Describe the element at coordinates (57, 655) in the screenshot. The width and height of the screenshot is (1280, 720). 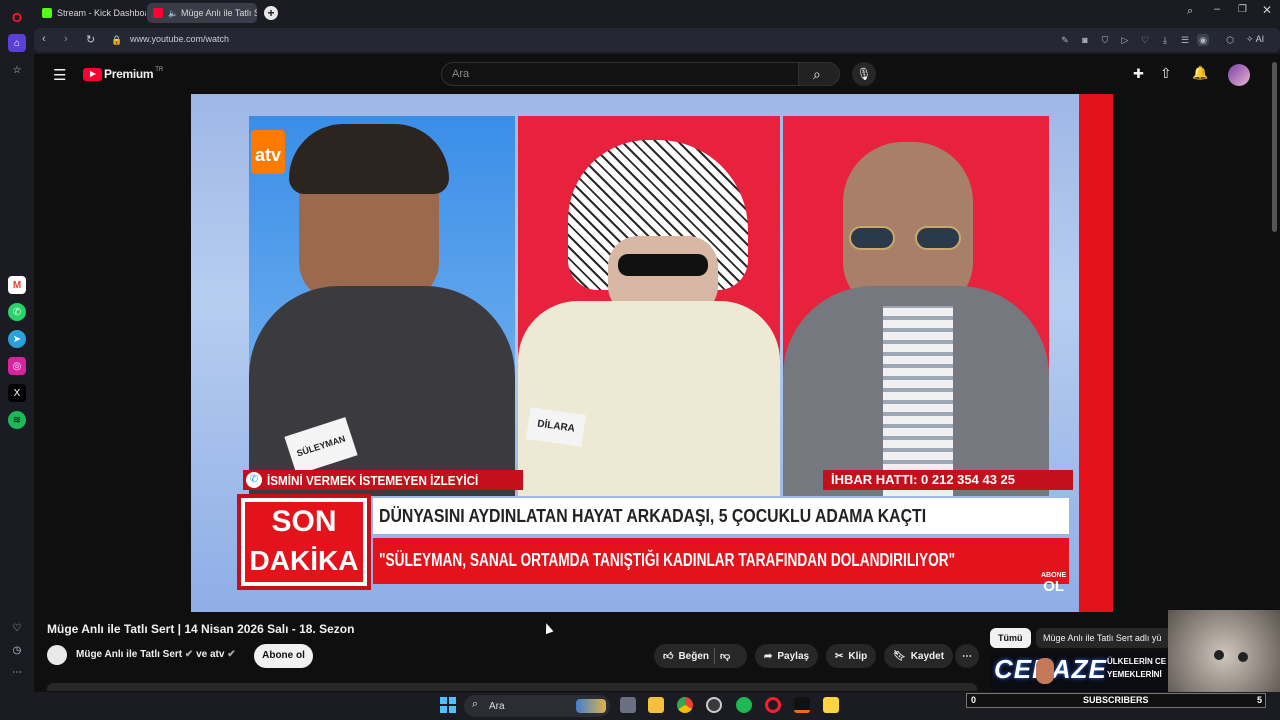
I see `channel-avatar` at that location.